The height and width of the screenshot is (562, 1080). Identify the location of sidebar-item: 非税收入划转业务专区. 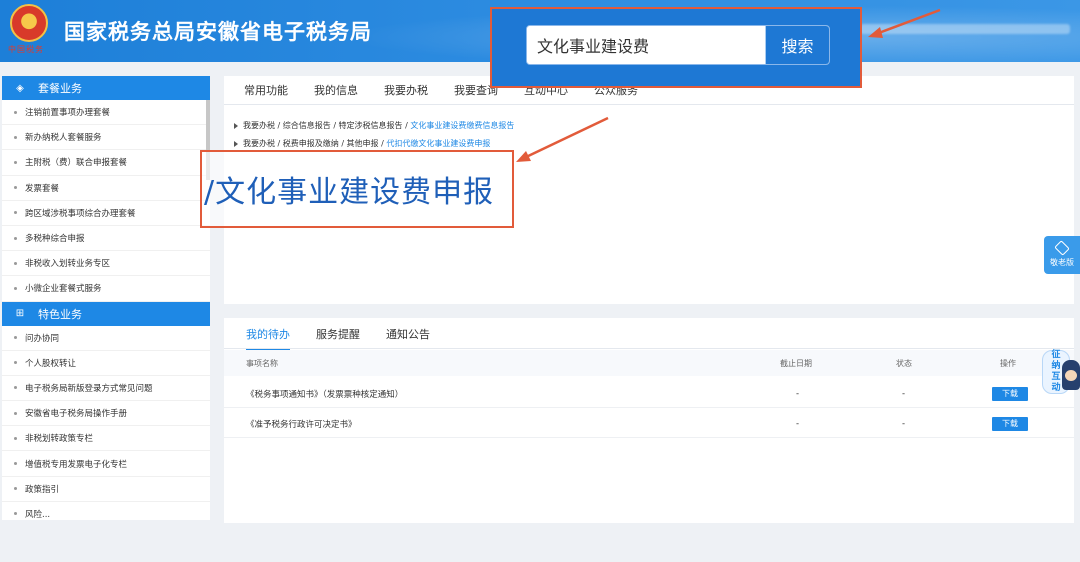
(106, 264).